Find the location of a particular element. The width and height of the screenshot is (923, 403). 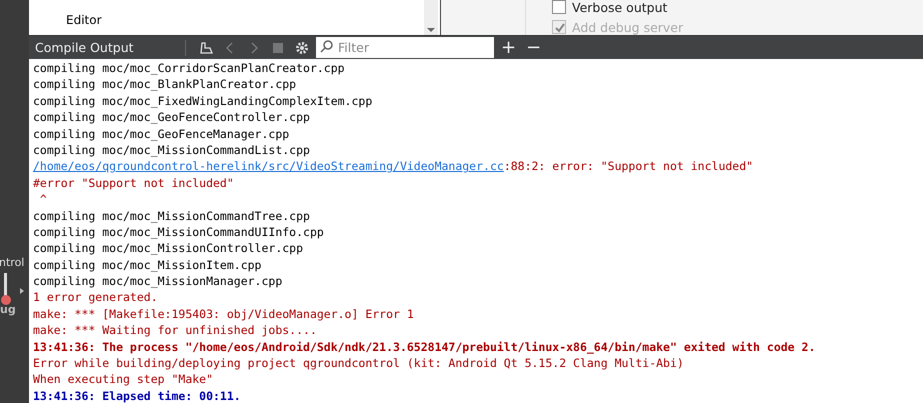

settings-icon is located at coordinates (302, 48).